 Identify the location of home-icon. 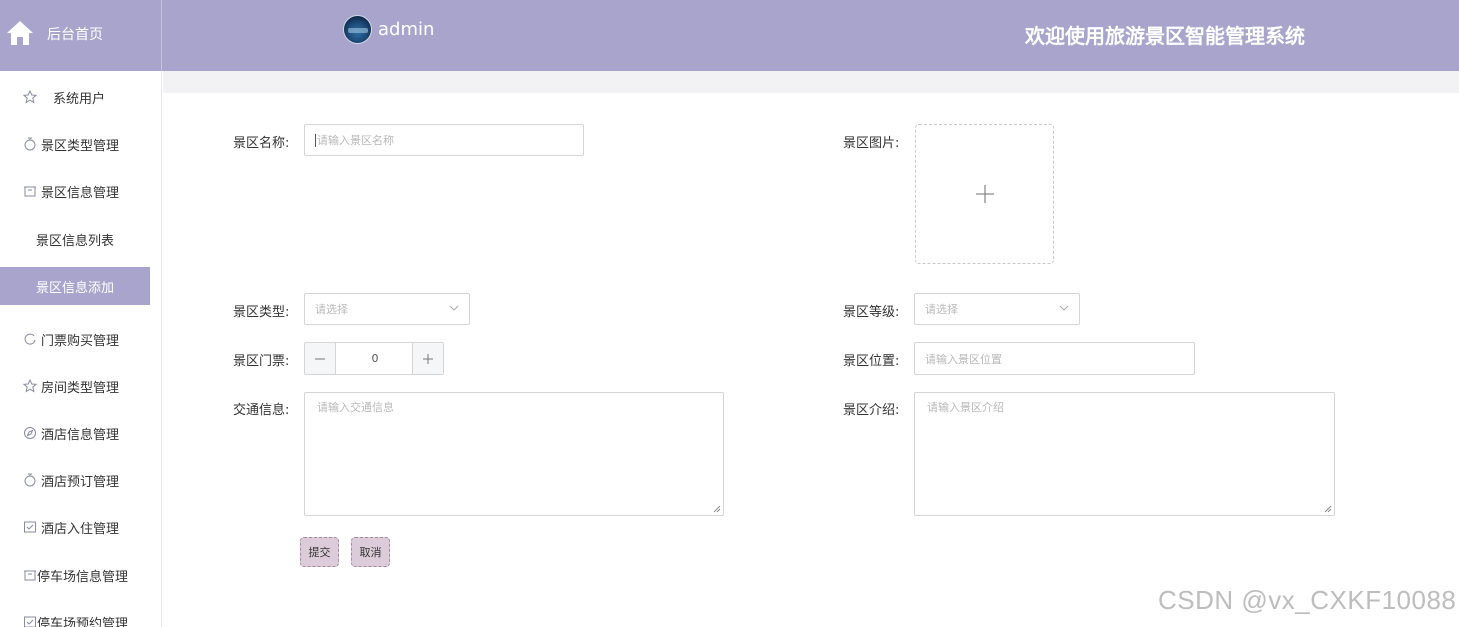
(20, 33).